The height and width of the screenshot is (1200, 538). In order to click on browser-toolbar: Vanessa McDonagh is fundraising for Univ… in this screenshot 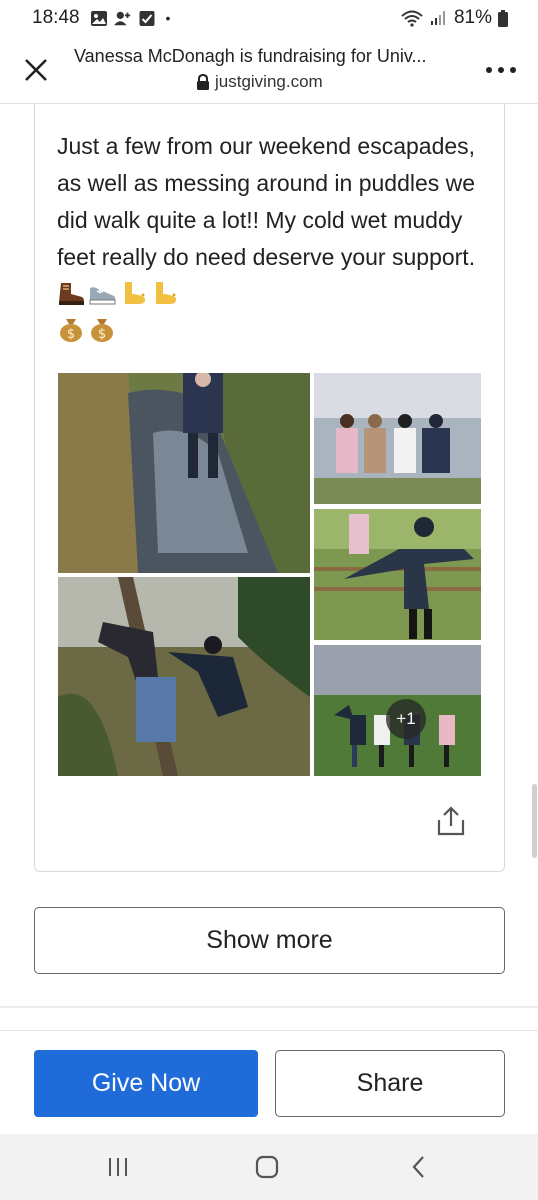, I will do `click(269, 70)`.